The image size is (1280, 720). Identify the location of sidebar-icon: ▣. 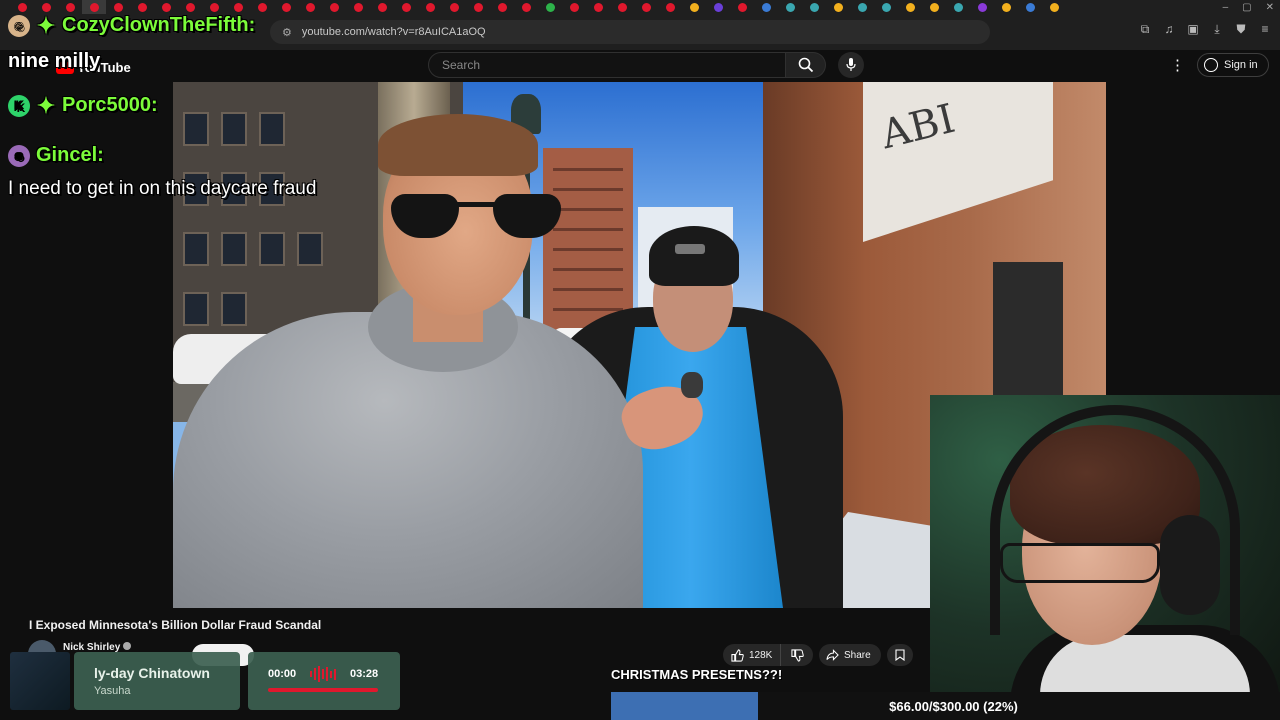
(1193, 29).